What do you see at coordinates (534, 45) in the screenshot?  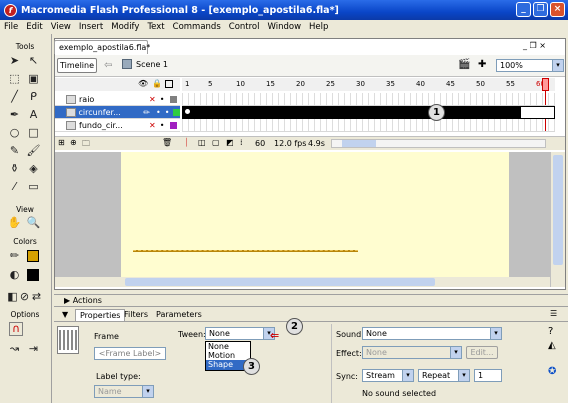 I see `document-window-controls: _ ❐ ×` at bounding box center [534, 45].